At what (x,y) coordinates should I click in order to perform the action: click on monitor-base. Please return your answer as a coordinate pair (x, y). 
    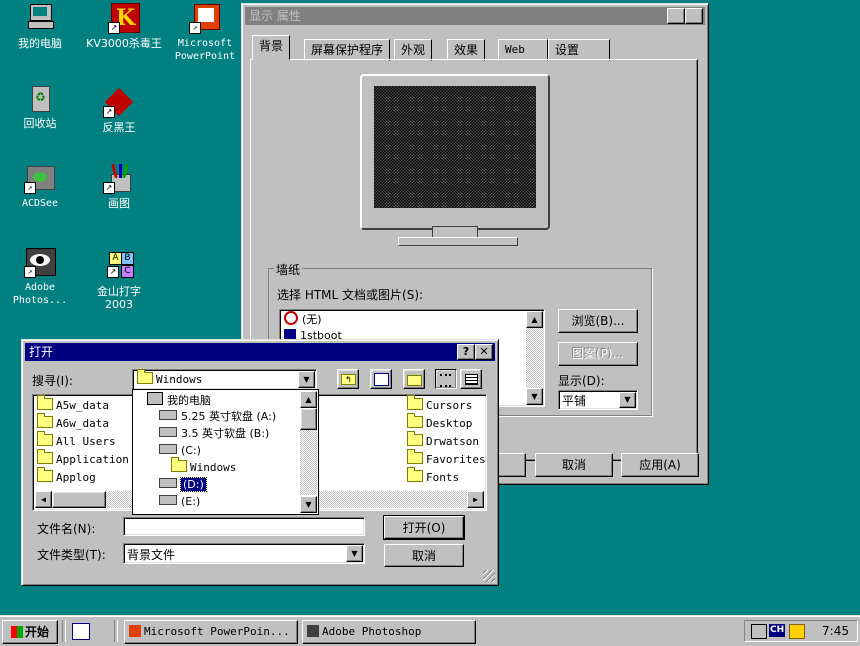
    Looking at the image, I should click on (458, 241).